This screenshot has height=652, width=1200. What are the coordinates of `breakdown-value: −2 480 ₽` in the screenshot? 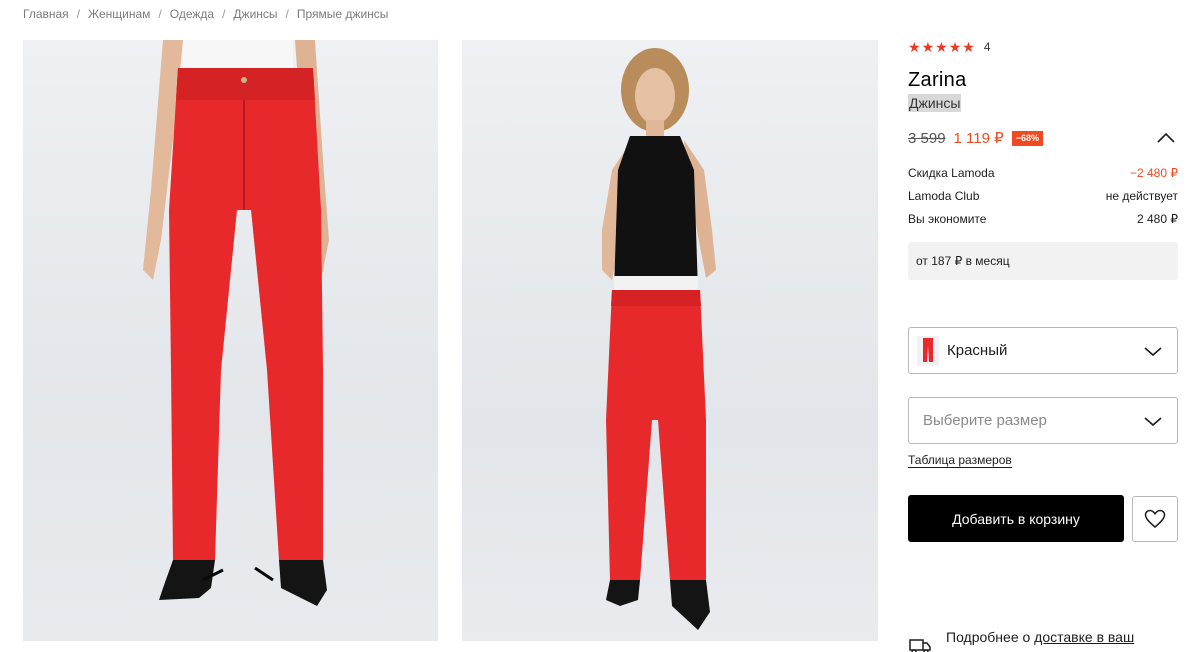 It's located at (1153, 173).